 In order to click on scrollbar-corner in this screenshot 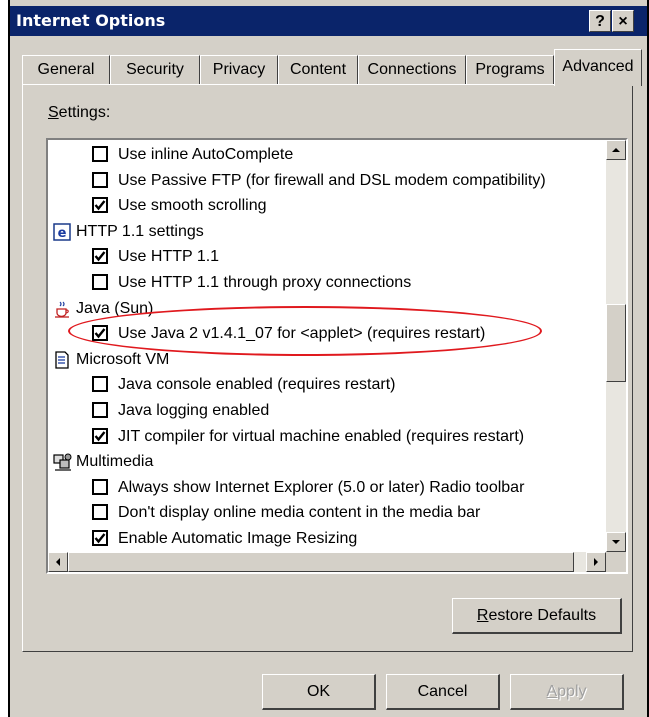, I will do `click(616, 562)`.